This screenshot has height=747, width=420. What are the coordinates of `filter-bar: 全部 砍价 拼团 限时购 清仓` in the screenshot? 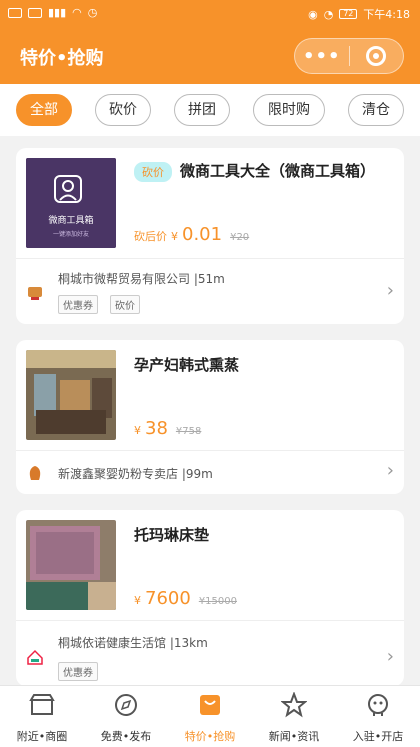 It's located at (210, 110).